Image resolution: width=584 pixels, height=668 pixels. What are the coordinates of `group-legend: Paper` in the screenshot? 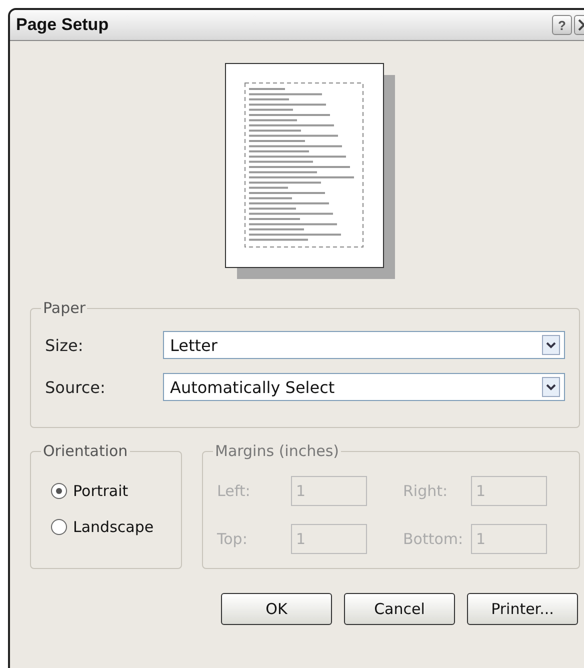 It's located at (64, 308).